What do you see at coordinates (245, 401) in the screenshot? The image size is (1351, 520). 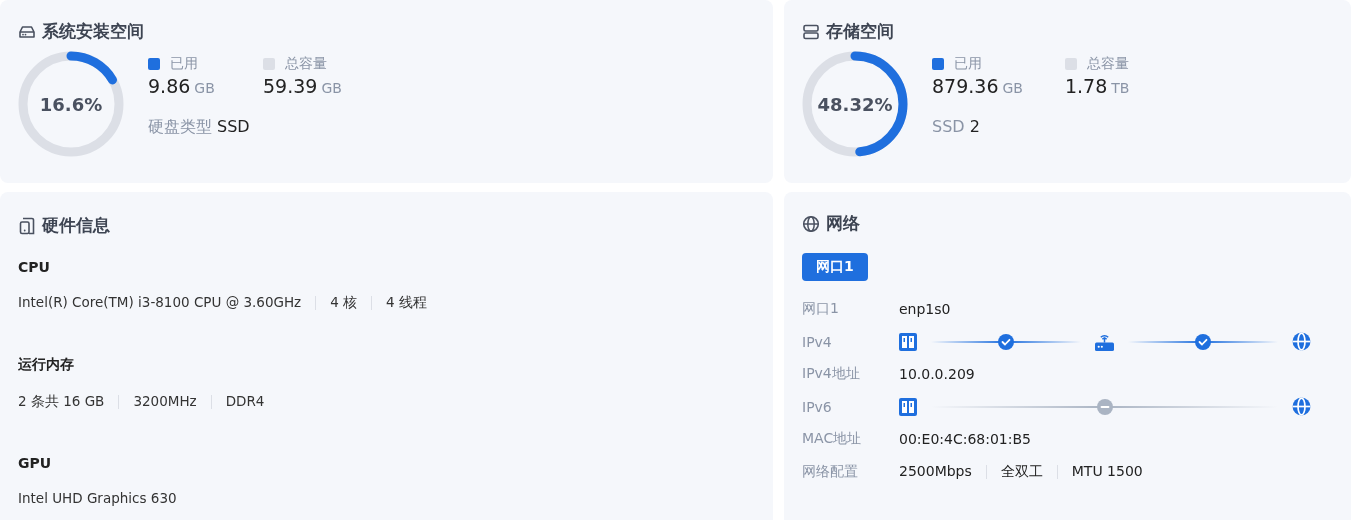 I see `info-value: DDR4` at bounding box center [245, 401].